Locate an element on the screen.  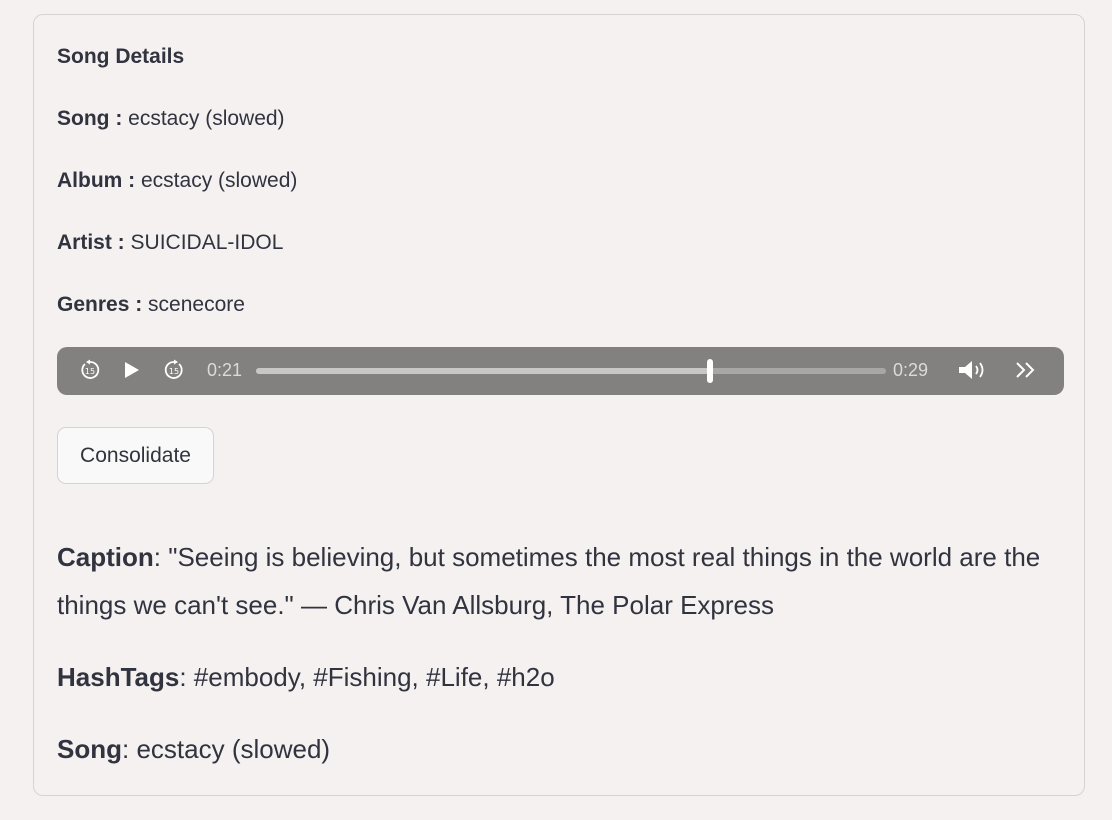
song-label: Song : is located at coordinates (90, 118).